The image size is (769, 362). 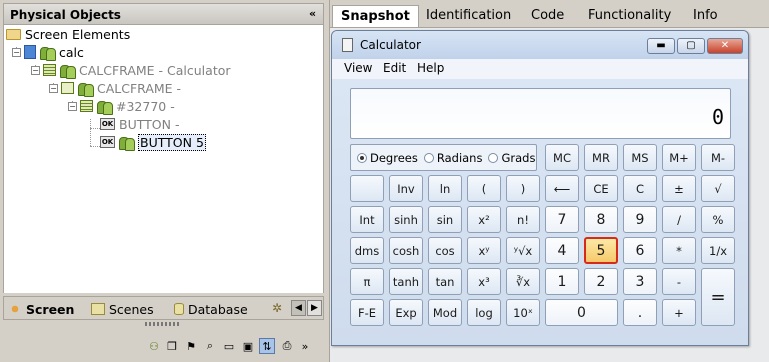 What do you see at coordinates (406, 188) in the screenshot?
I see `key-inv: Inv` at bounding box center [406, 188].